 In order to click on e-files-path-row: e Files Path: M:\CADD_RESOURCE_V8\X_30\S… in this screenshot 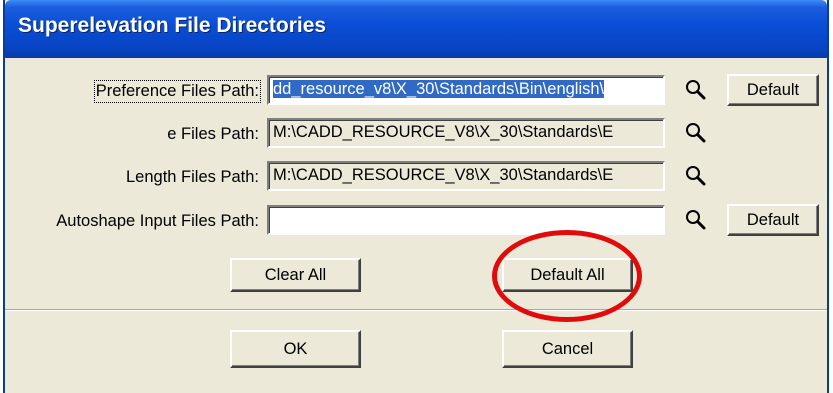, I will do `click(416, 135)`.